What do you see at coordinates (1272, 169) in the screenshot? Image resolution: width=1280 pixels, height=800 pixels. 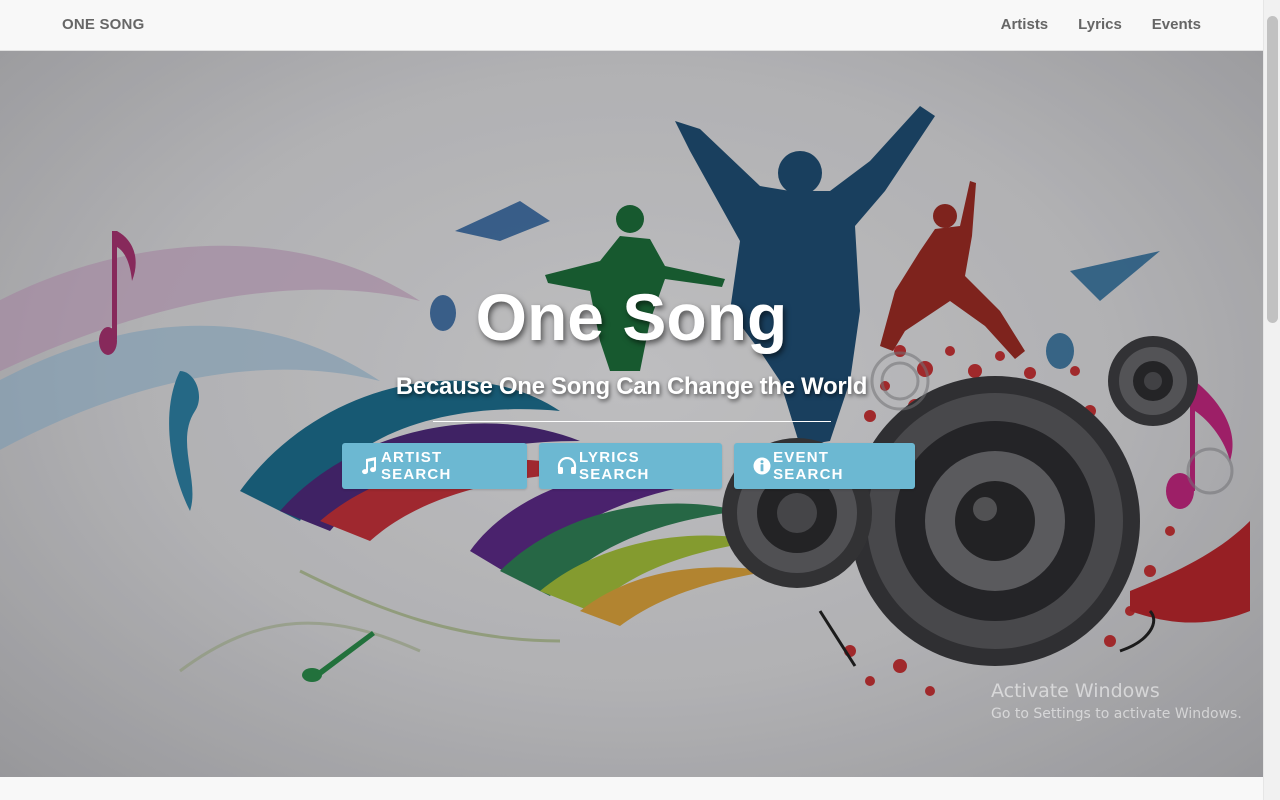 I see `scrollbar-thumb` at bounding box center [1272, 169].